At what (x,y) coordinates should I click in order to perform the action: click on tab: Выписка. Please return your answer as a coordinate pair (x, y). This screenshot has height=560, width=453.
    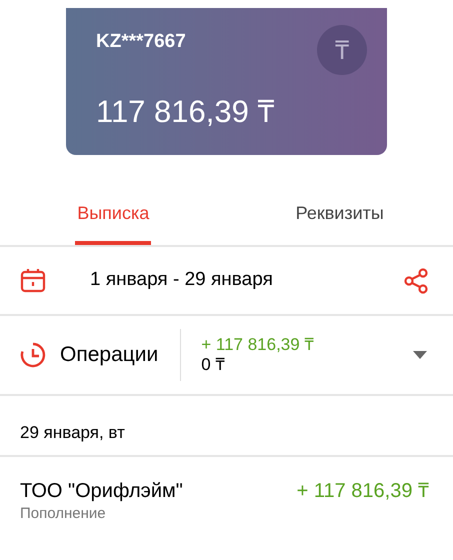
    Looking at the image, I should click on (113, 222).